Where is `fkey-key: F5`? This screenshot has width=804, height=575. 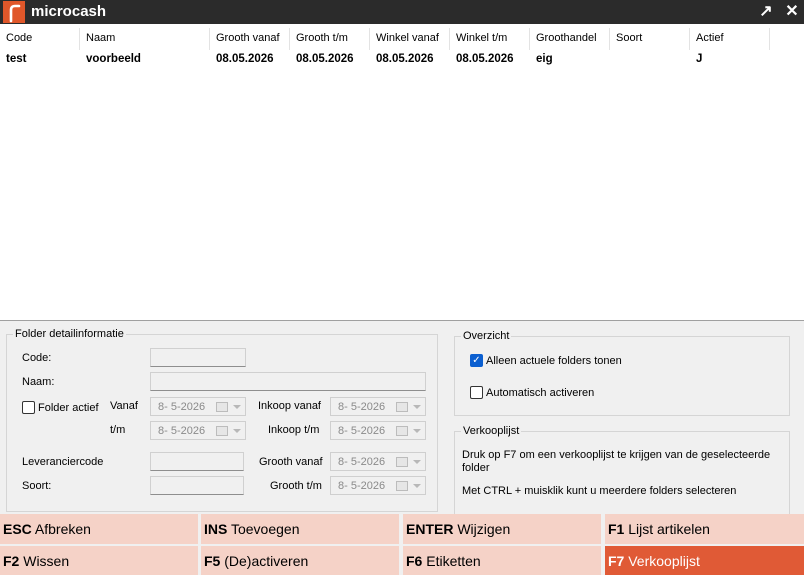 fkey-key: F5 is located at coordinates (212, 561).